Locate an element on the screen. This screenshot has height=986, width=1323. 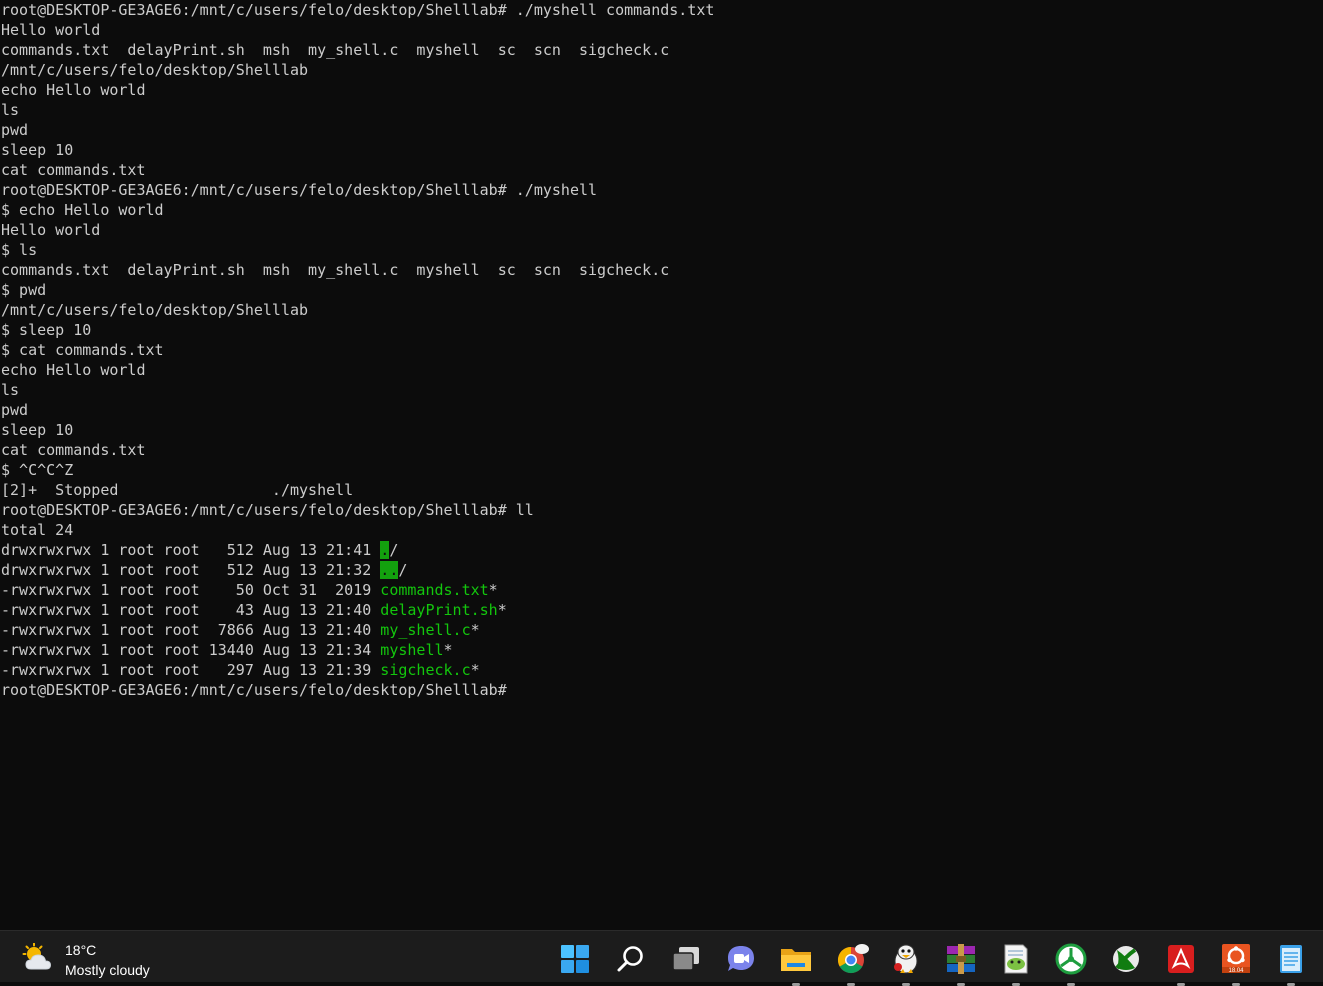
ubuntu-button: 18.04 is located at coordinates (1236, 962).